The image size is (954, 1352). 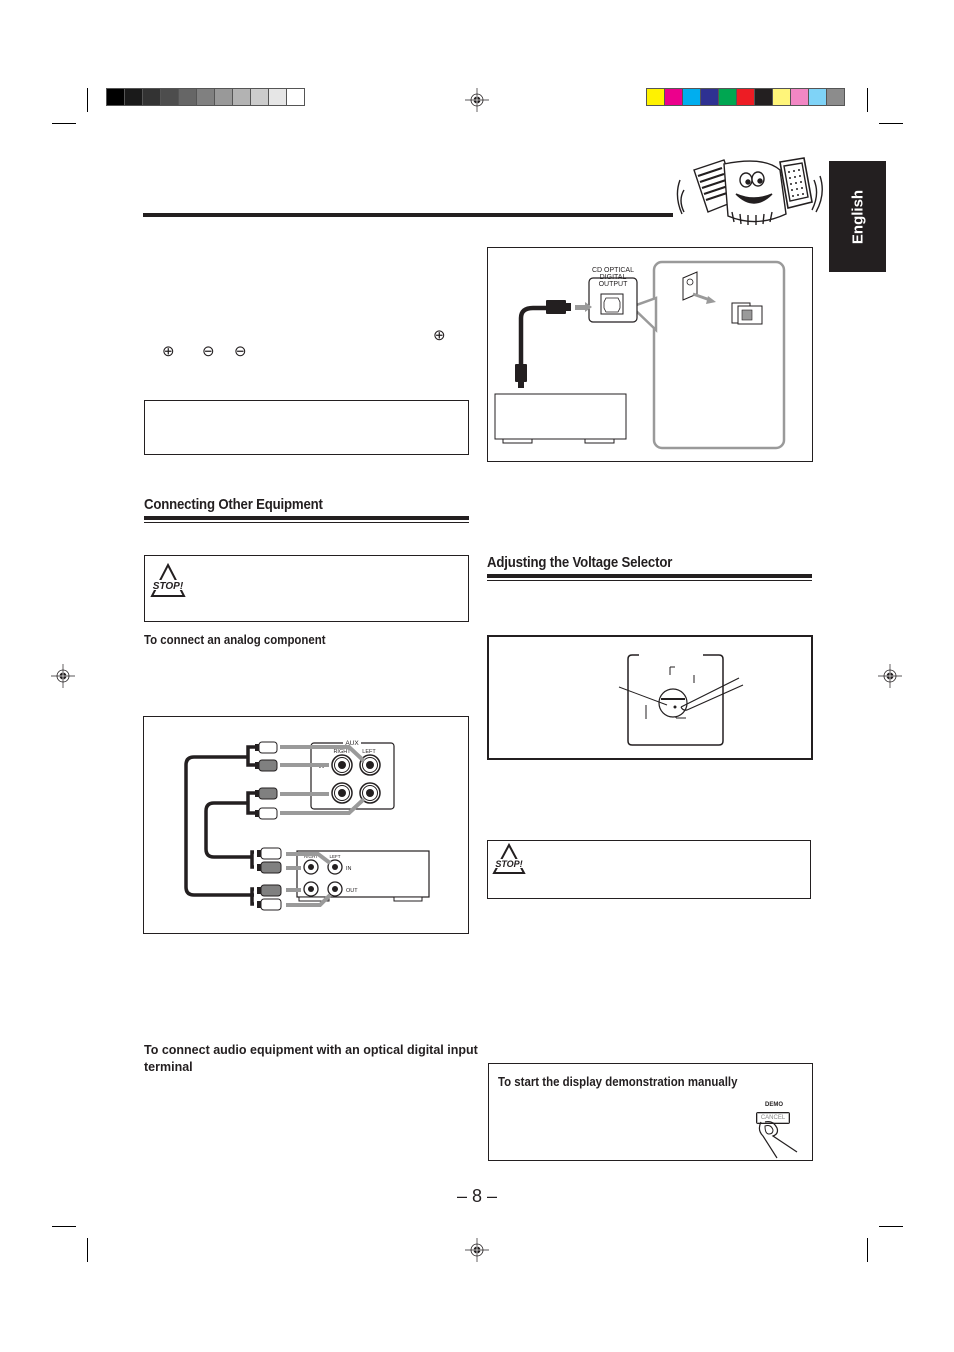 I want to click on analog-connection-diagram: AUX RIGHT LEFT IN OUT RIGHT LEFT IN OUT, so click(x=306, y=825).